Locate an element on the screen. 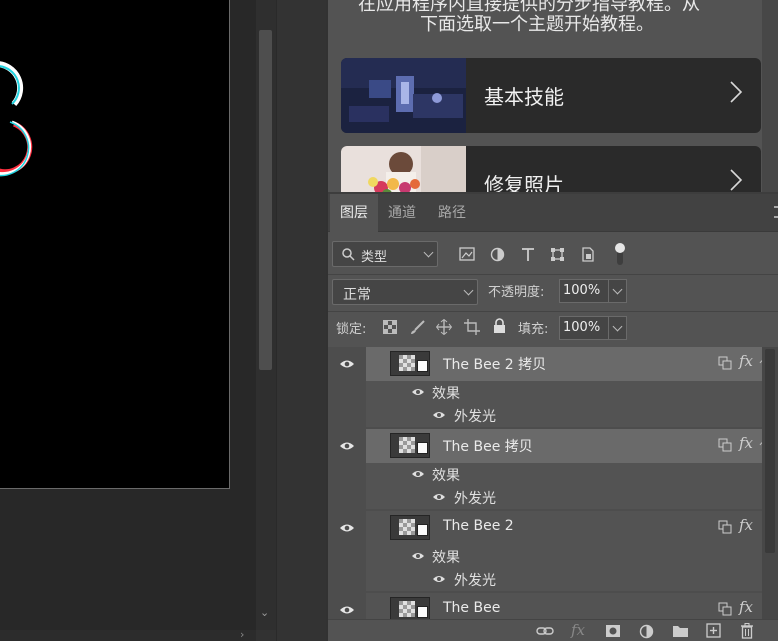 The image size is (778, 641). glow-artwork is located at coordinates (16, 119).